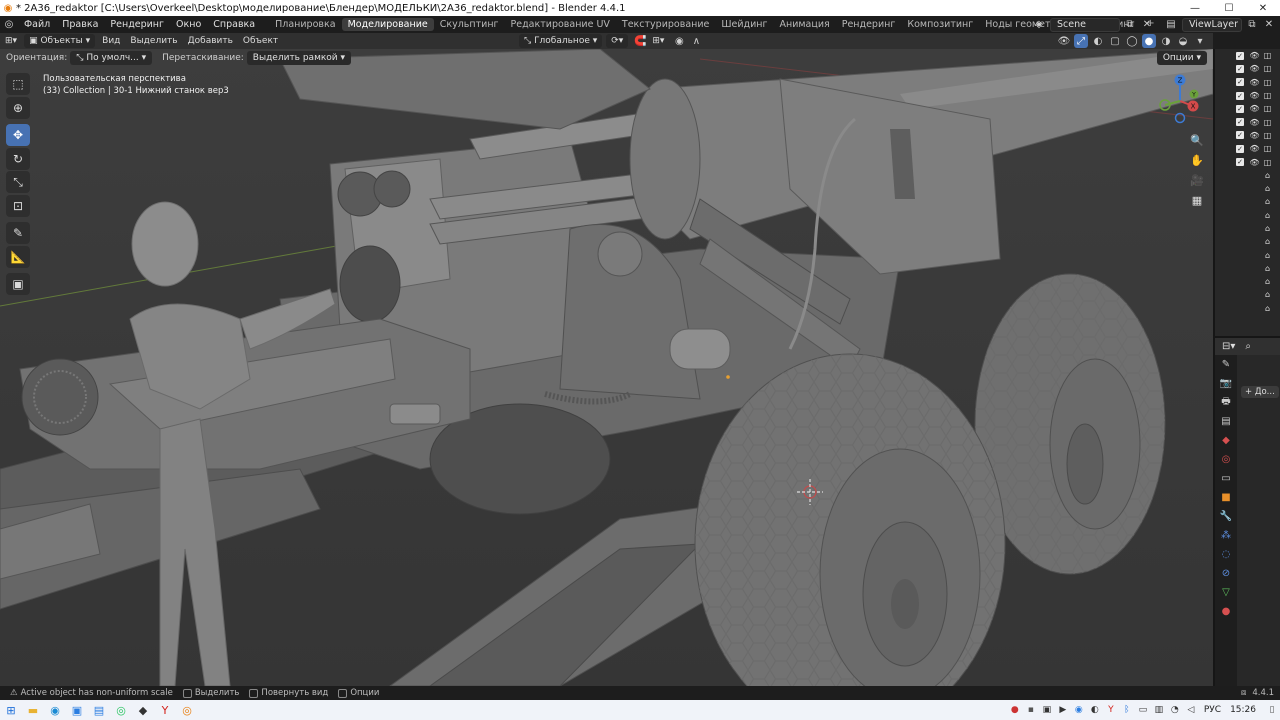 This screenshot has width=1280, height=720. What do you see at coordinates (137, 24) in the screenshot?
I see `menu-render: Рендеринг` at bounding box center [137, 24].